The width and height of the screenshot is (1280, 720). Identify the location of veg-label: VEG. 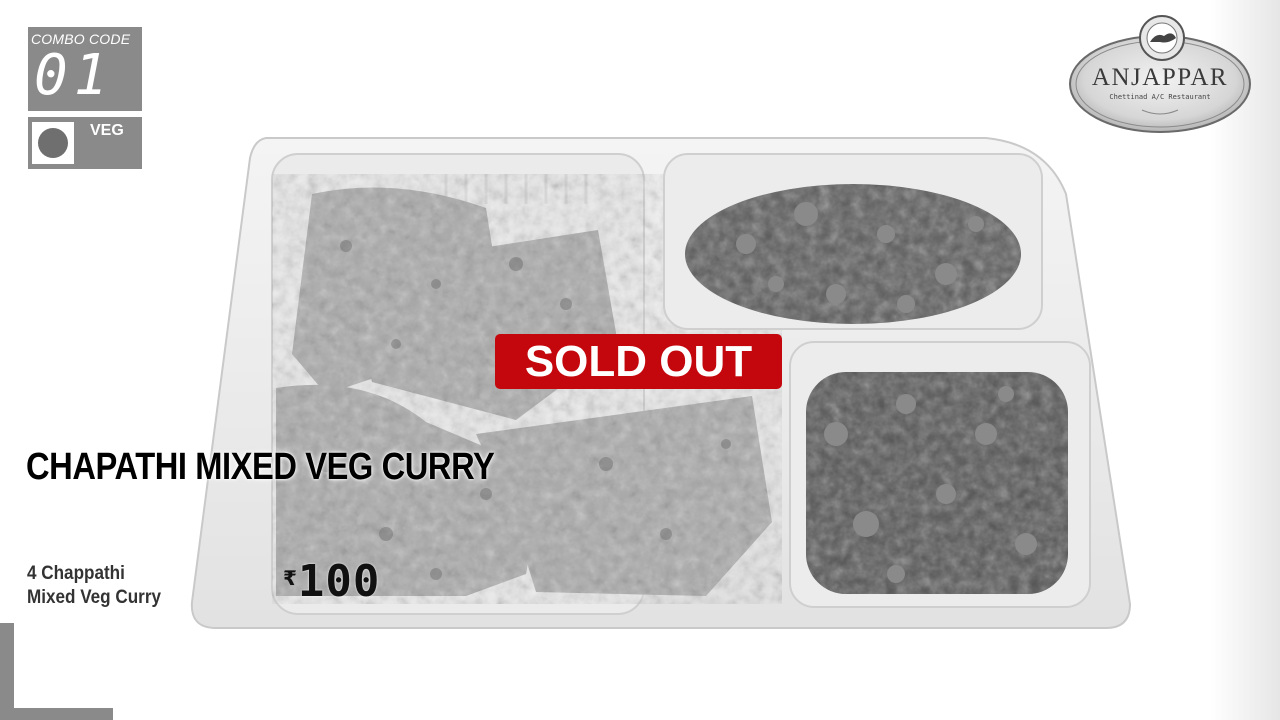
(107, 130).